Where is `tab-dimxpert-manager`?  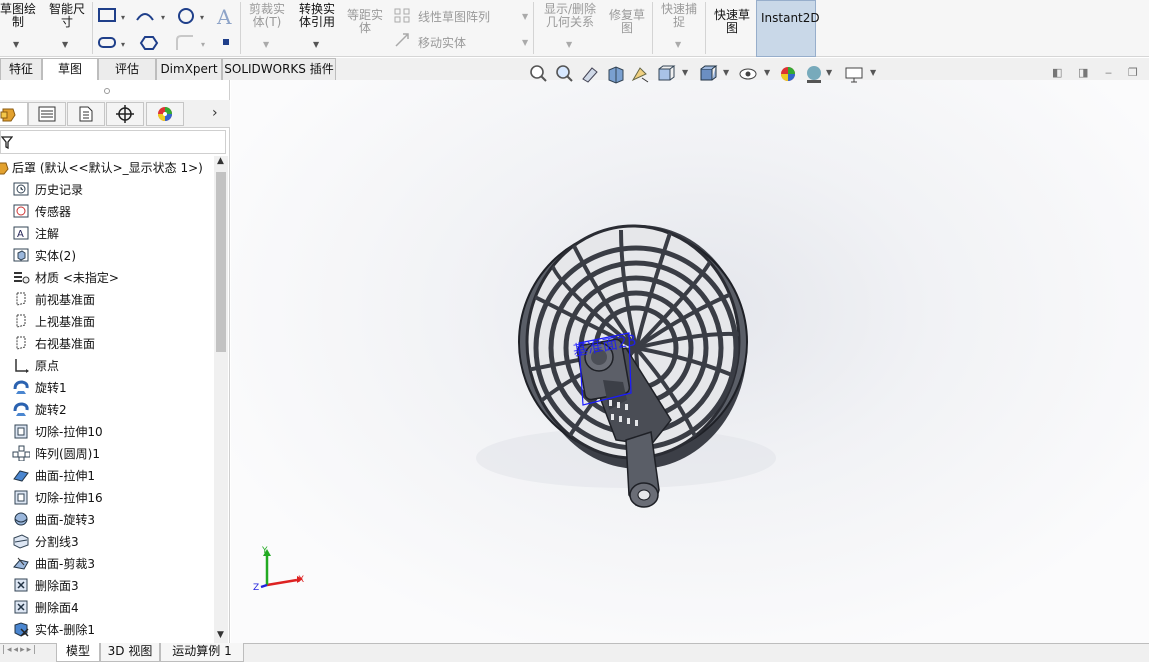
tab-dimxpert-manager is located at coordinates (125, 114).